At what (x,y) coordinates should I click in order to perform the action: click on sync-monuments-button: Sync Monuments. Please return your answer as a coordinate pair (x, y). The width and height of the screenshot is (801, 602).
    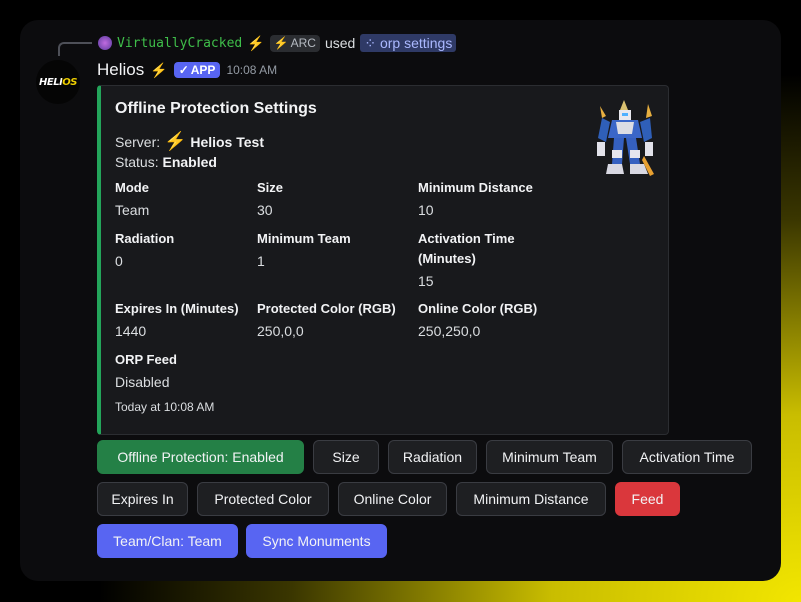
    Looking at the image, I should click on (316, 541).